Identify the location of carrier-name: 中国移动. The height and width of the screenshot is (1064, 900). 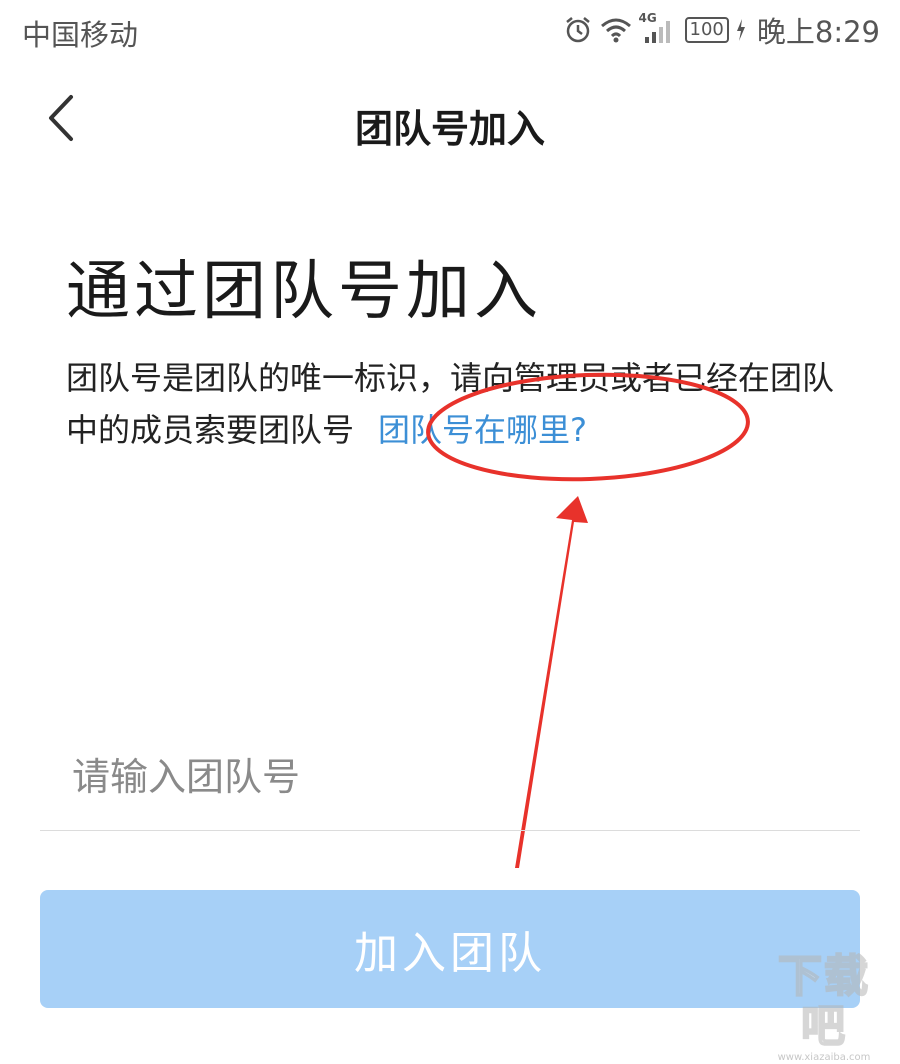
(80, 35).